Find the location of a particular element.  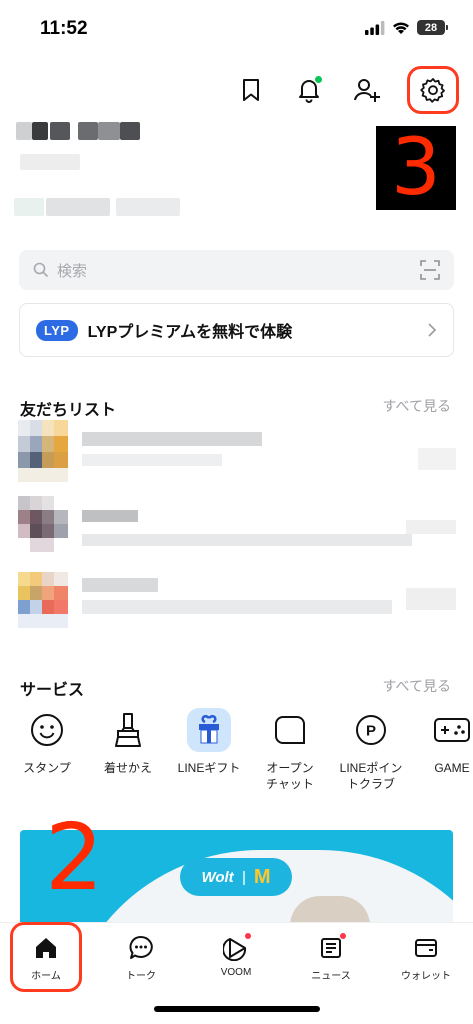

scan-icon is located at coordinates (430, 270).